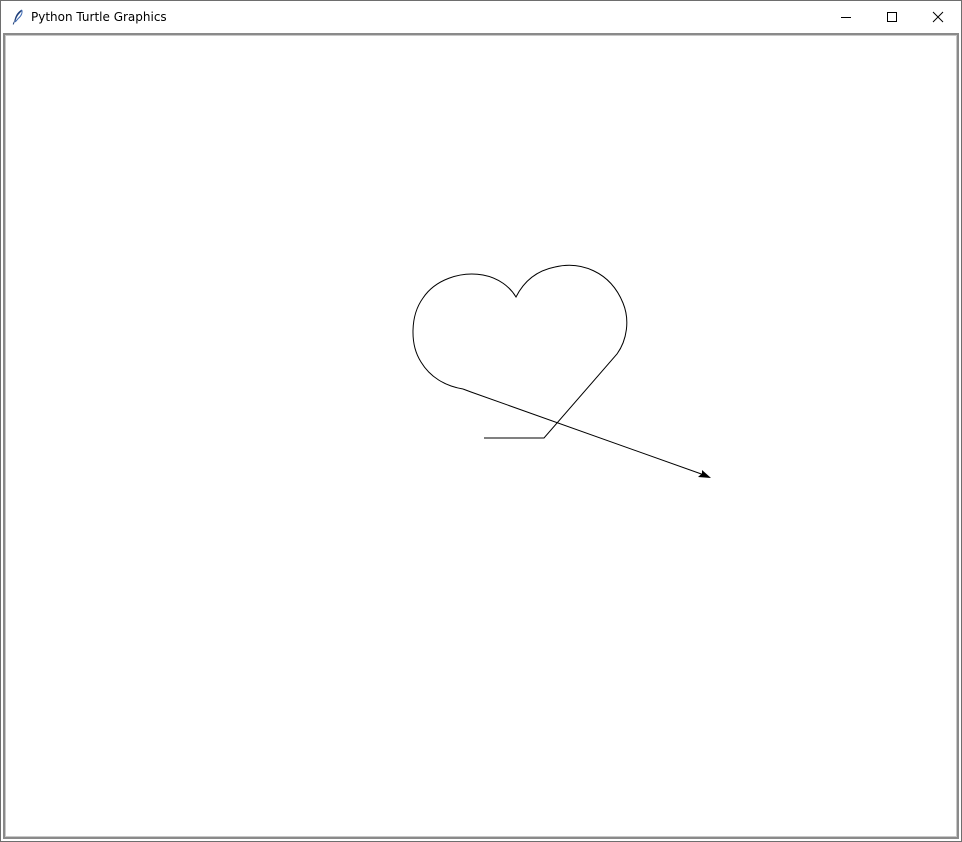 Image resolution: width=962 pixels, height=842 pixels. I want to click on title-bar: Python Turtle Graphics, so click(481, 16).